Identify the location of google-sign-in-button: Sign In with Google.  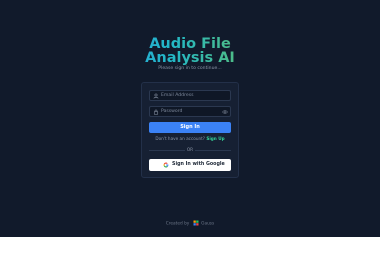
(190, 165).